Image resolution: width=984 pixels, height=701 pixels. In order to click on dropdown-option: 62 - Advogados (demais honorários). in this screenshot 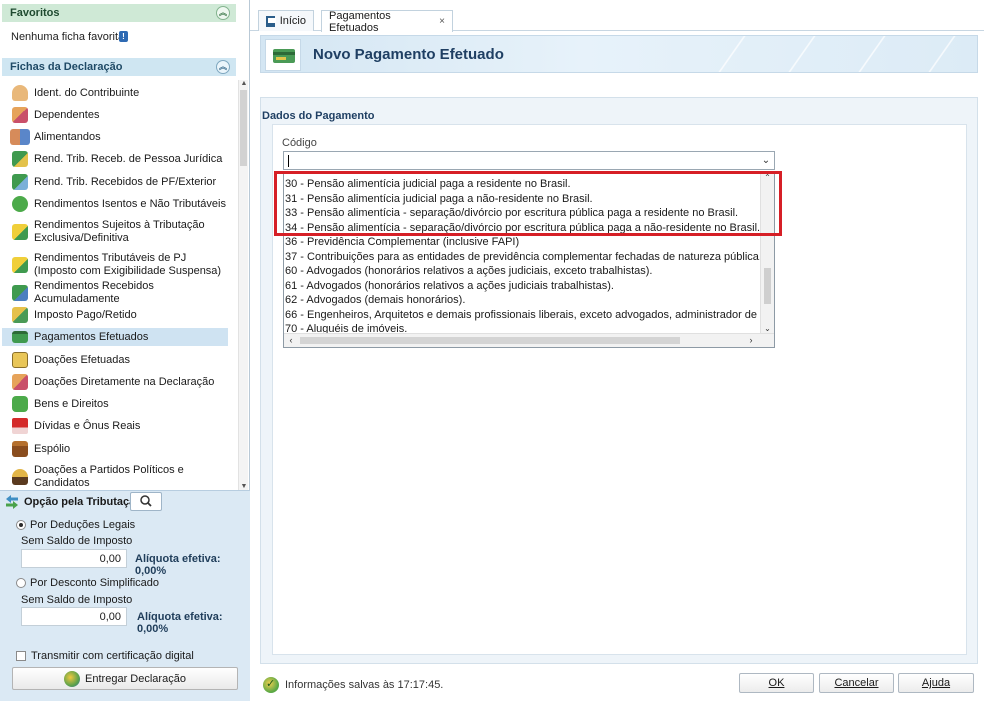, I will do `click(523, 300)`.